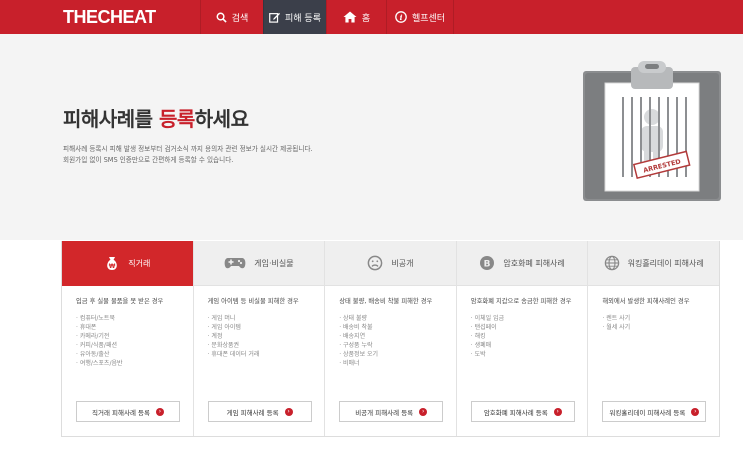 This screenshot has width=743, height=456. I want to click on title-accent: 등록, so click(176, 119).